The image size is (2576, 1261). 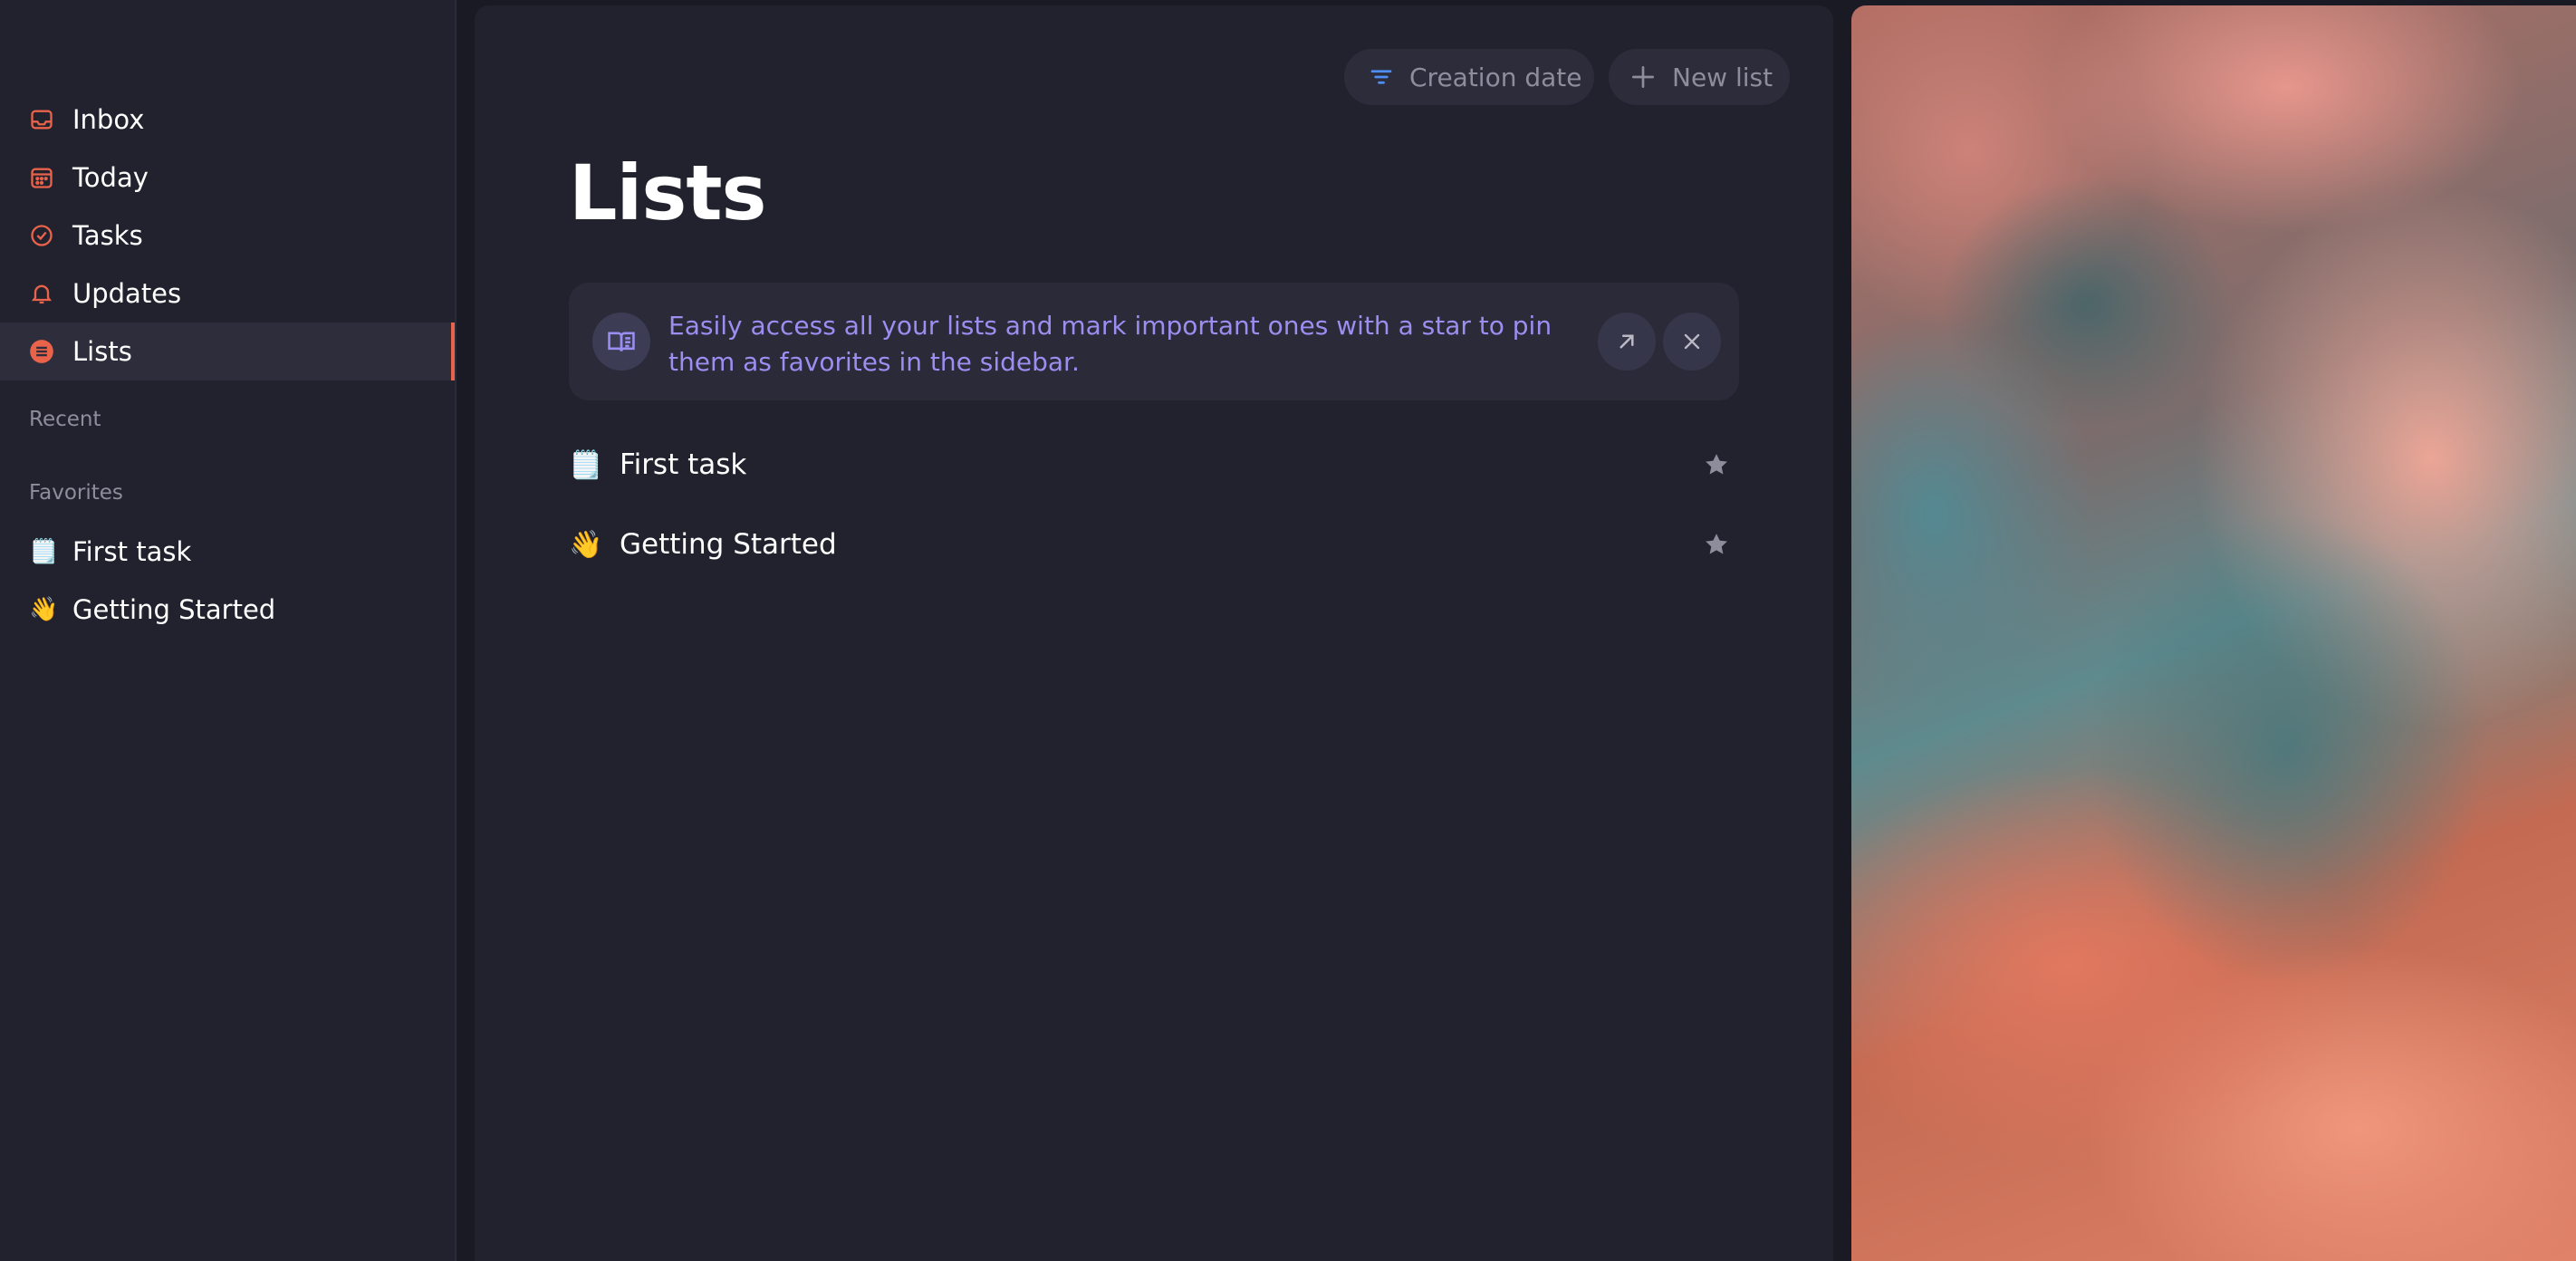 What do you see at coordinates (107, 235) in the screenshot?
I see `sidebar-item-label: Tasks` at bounding box center [107, 235].